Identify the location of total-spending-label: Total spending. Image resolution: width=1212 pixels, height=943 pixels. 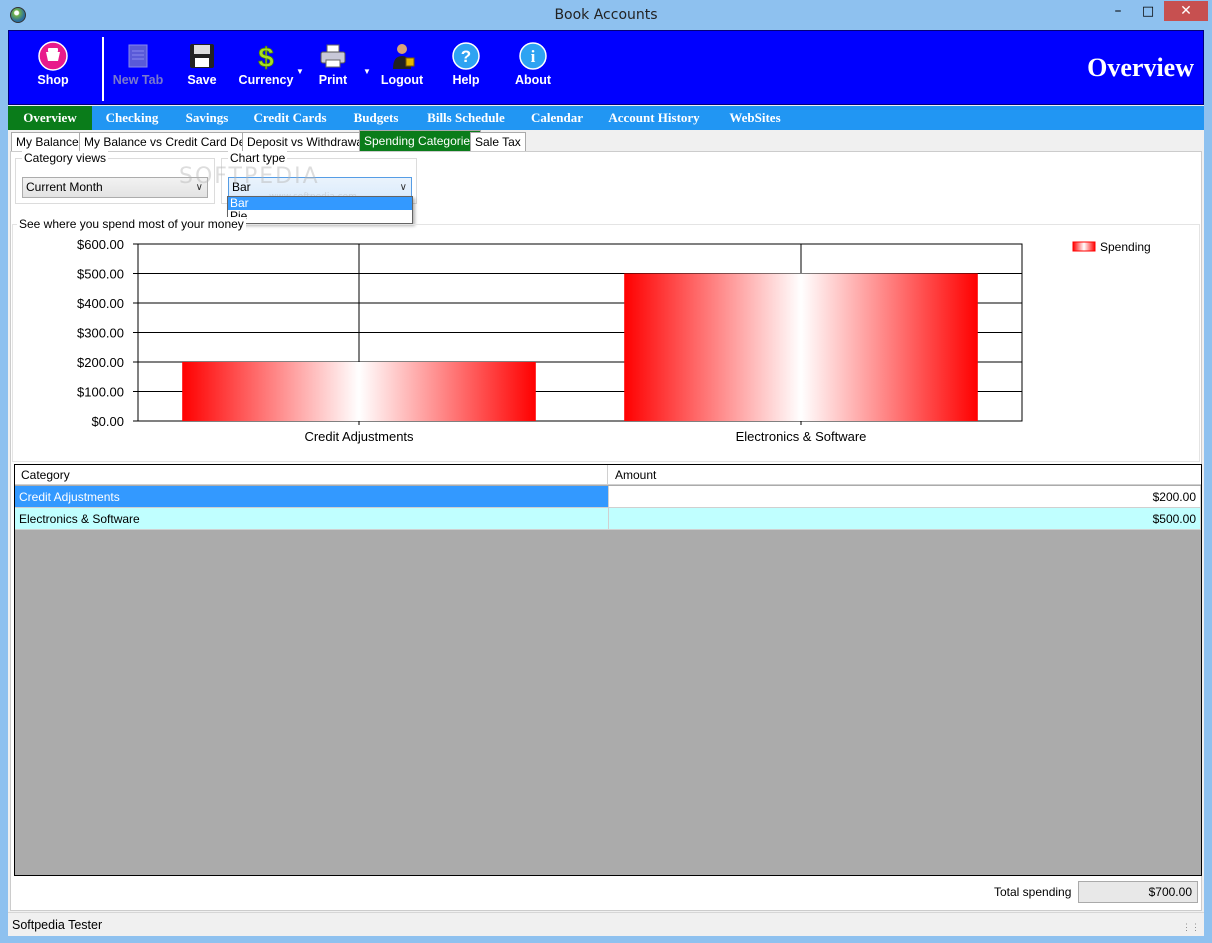
(1033, 892).